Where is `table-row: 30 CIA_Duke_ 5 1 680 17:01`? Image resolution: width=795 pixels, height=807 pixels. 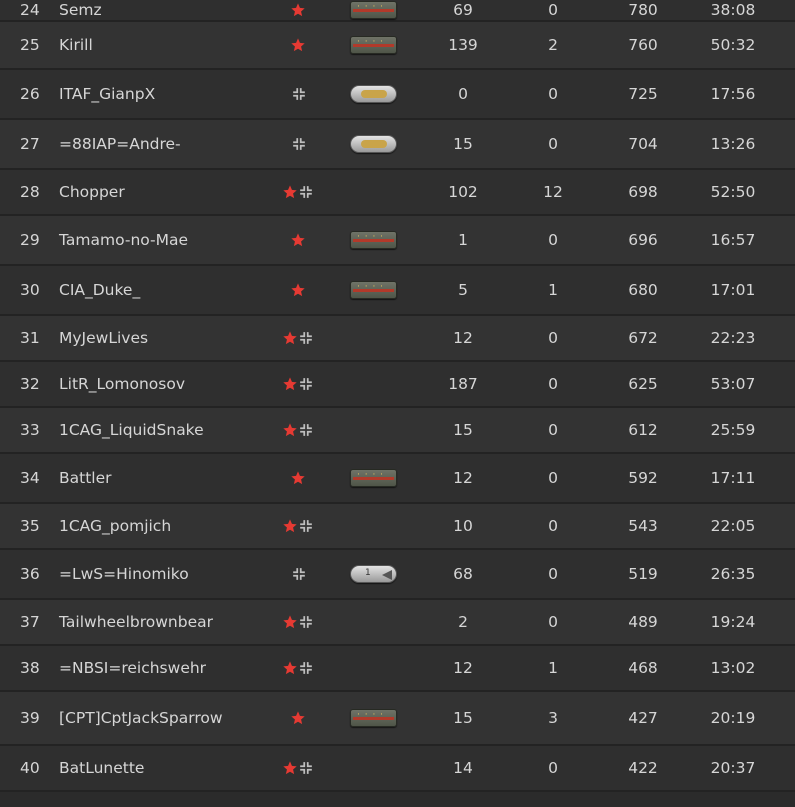
table-row: 30 CIA_Duke_ 5 1 680 17:01 is located at coordinates (397, 291).